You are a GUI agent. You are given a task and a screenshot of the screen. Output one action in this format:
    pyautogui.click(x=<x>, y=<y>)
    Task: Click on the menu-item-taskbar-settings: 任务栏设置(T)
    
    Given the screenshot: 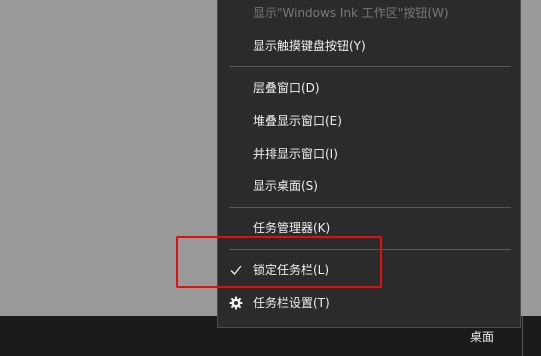 What is the action you would take?
    pyautogui.click(x=369, y=303)
    